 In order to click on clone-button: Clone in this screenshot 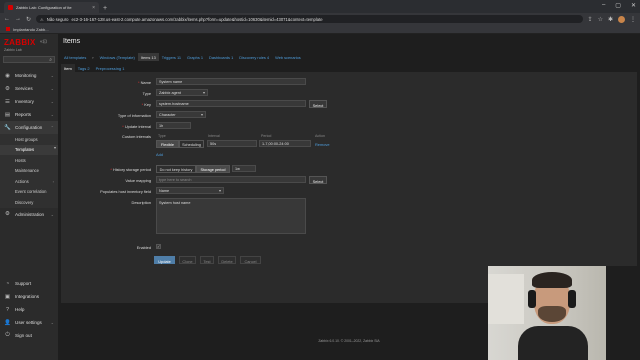, I will do `click(187, 260)`.